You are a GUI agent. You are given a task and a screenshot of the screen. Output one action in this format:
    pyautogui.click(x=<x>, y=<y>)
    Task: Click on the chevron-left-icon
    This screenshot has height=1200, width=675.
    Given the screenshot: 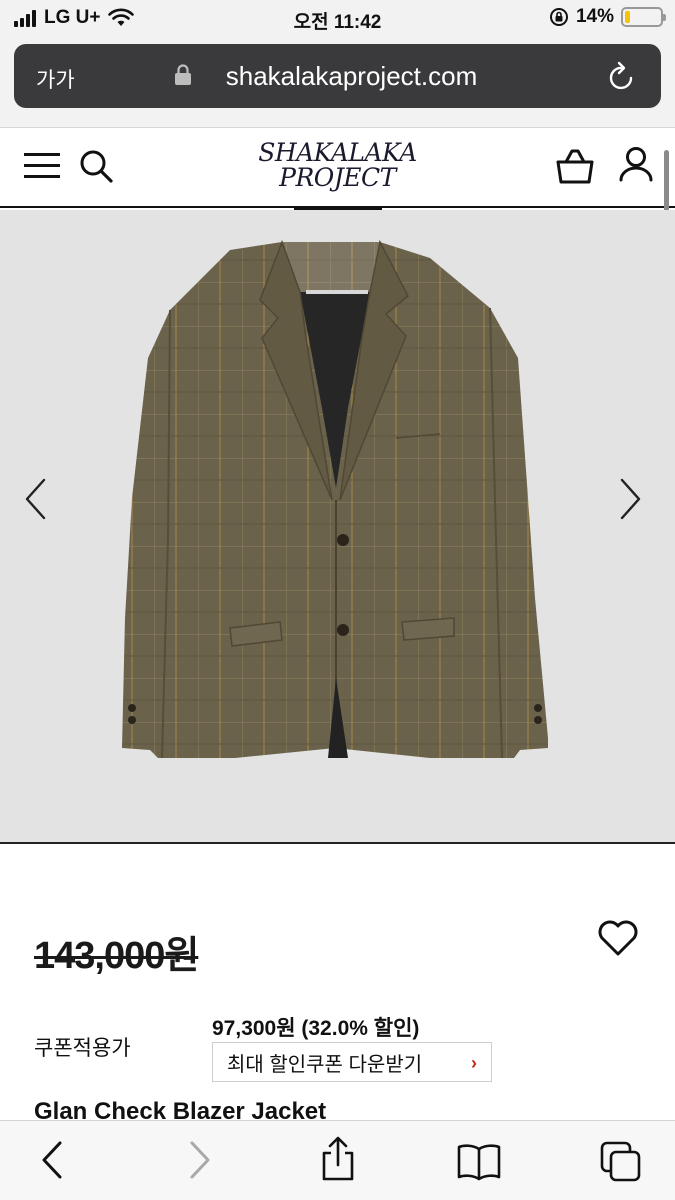 What is the action you would take?
    pyautogui.click(x=36, y=499)
    